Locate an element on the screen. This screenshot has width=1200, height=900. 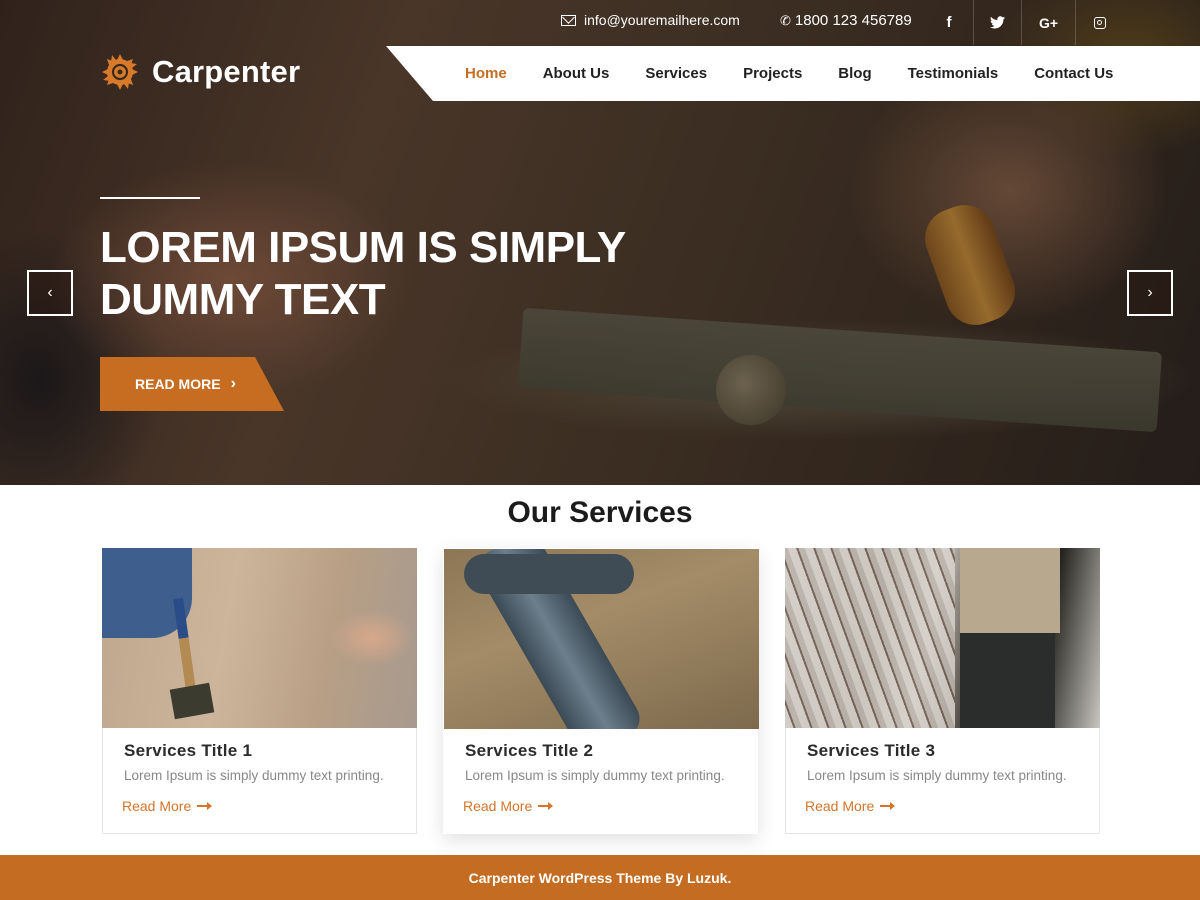
contact-phone: ✆ 1800 123 456789 is located at coordinates (846, 20).